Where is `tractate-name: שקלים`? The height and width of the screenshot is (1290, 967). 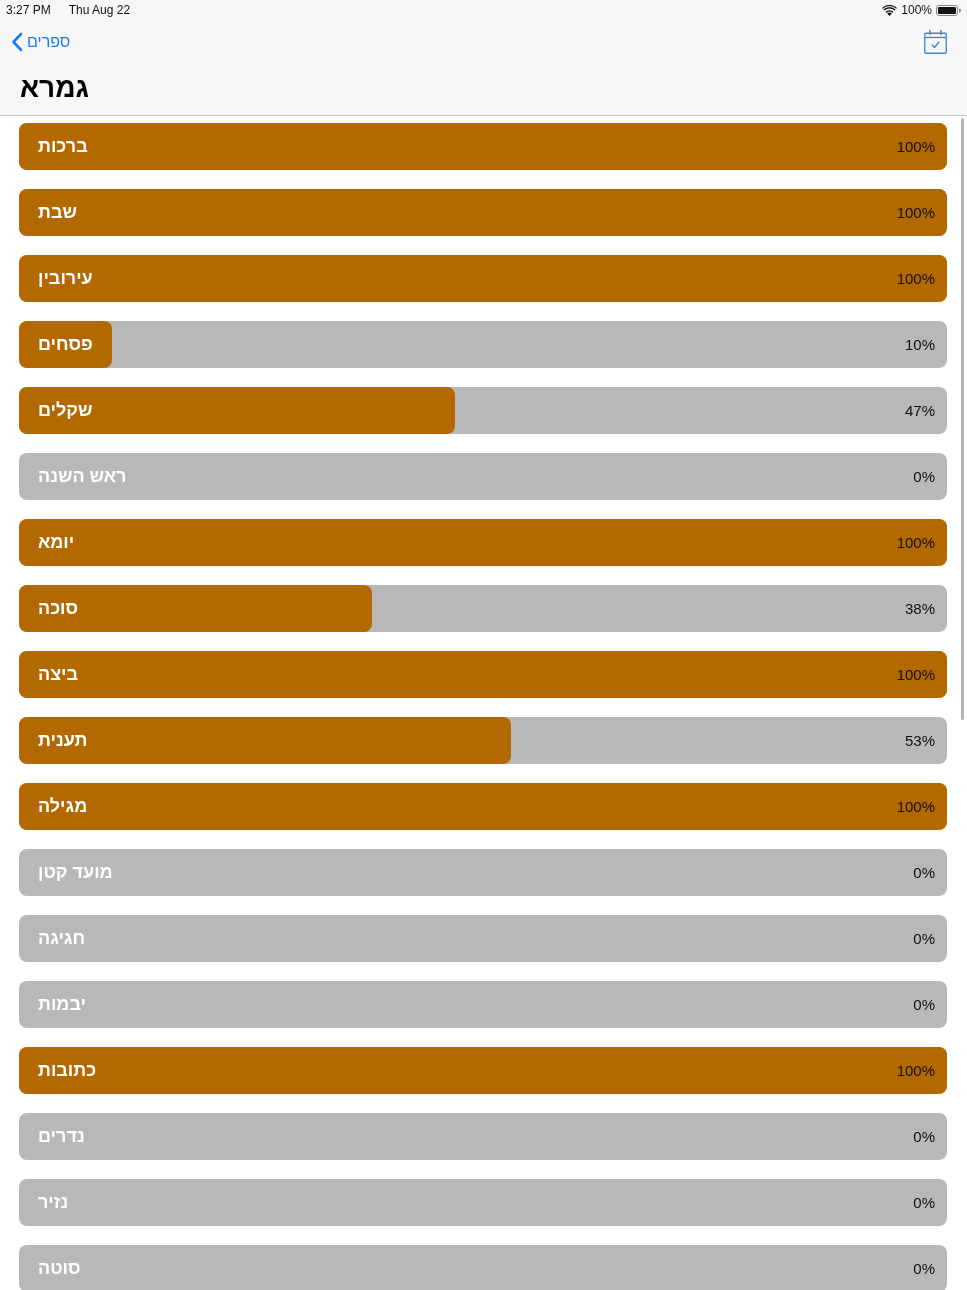 tractate-name: שקלים is located at coordinates (65, 410).